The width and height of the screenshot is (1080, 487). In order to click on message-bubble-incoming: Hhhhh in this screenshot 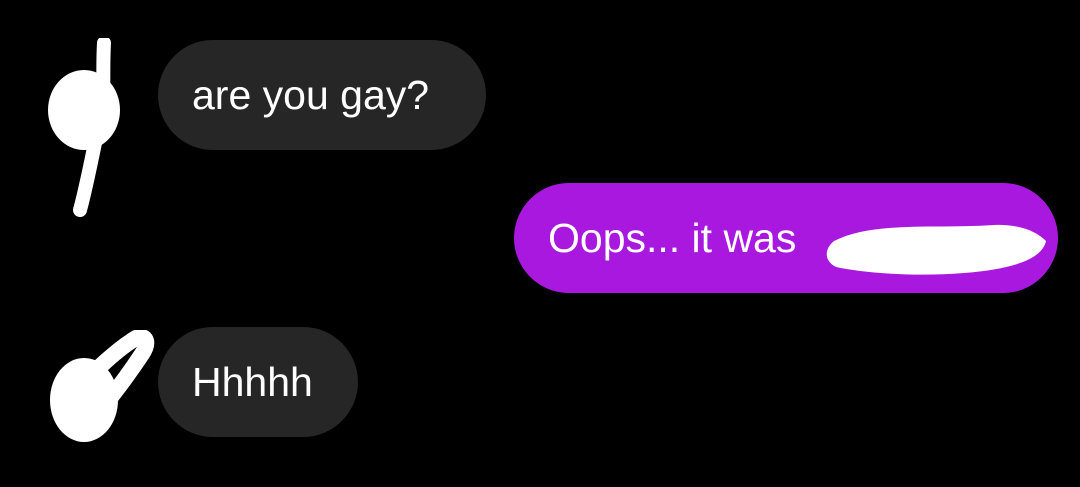, I will do `click(258, 382)`.